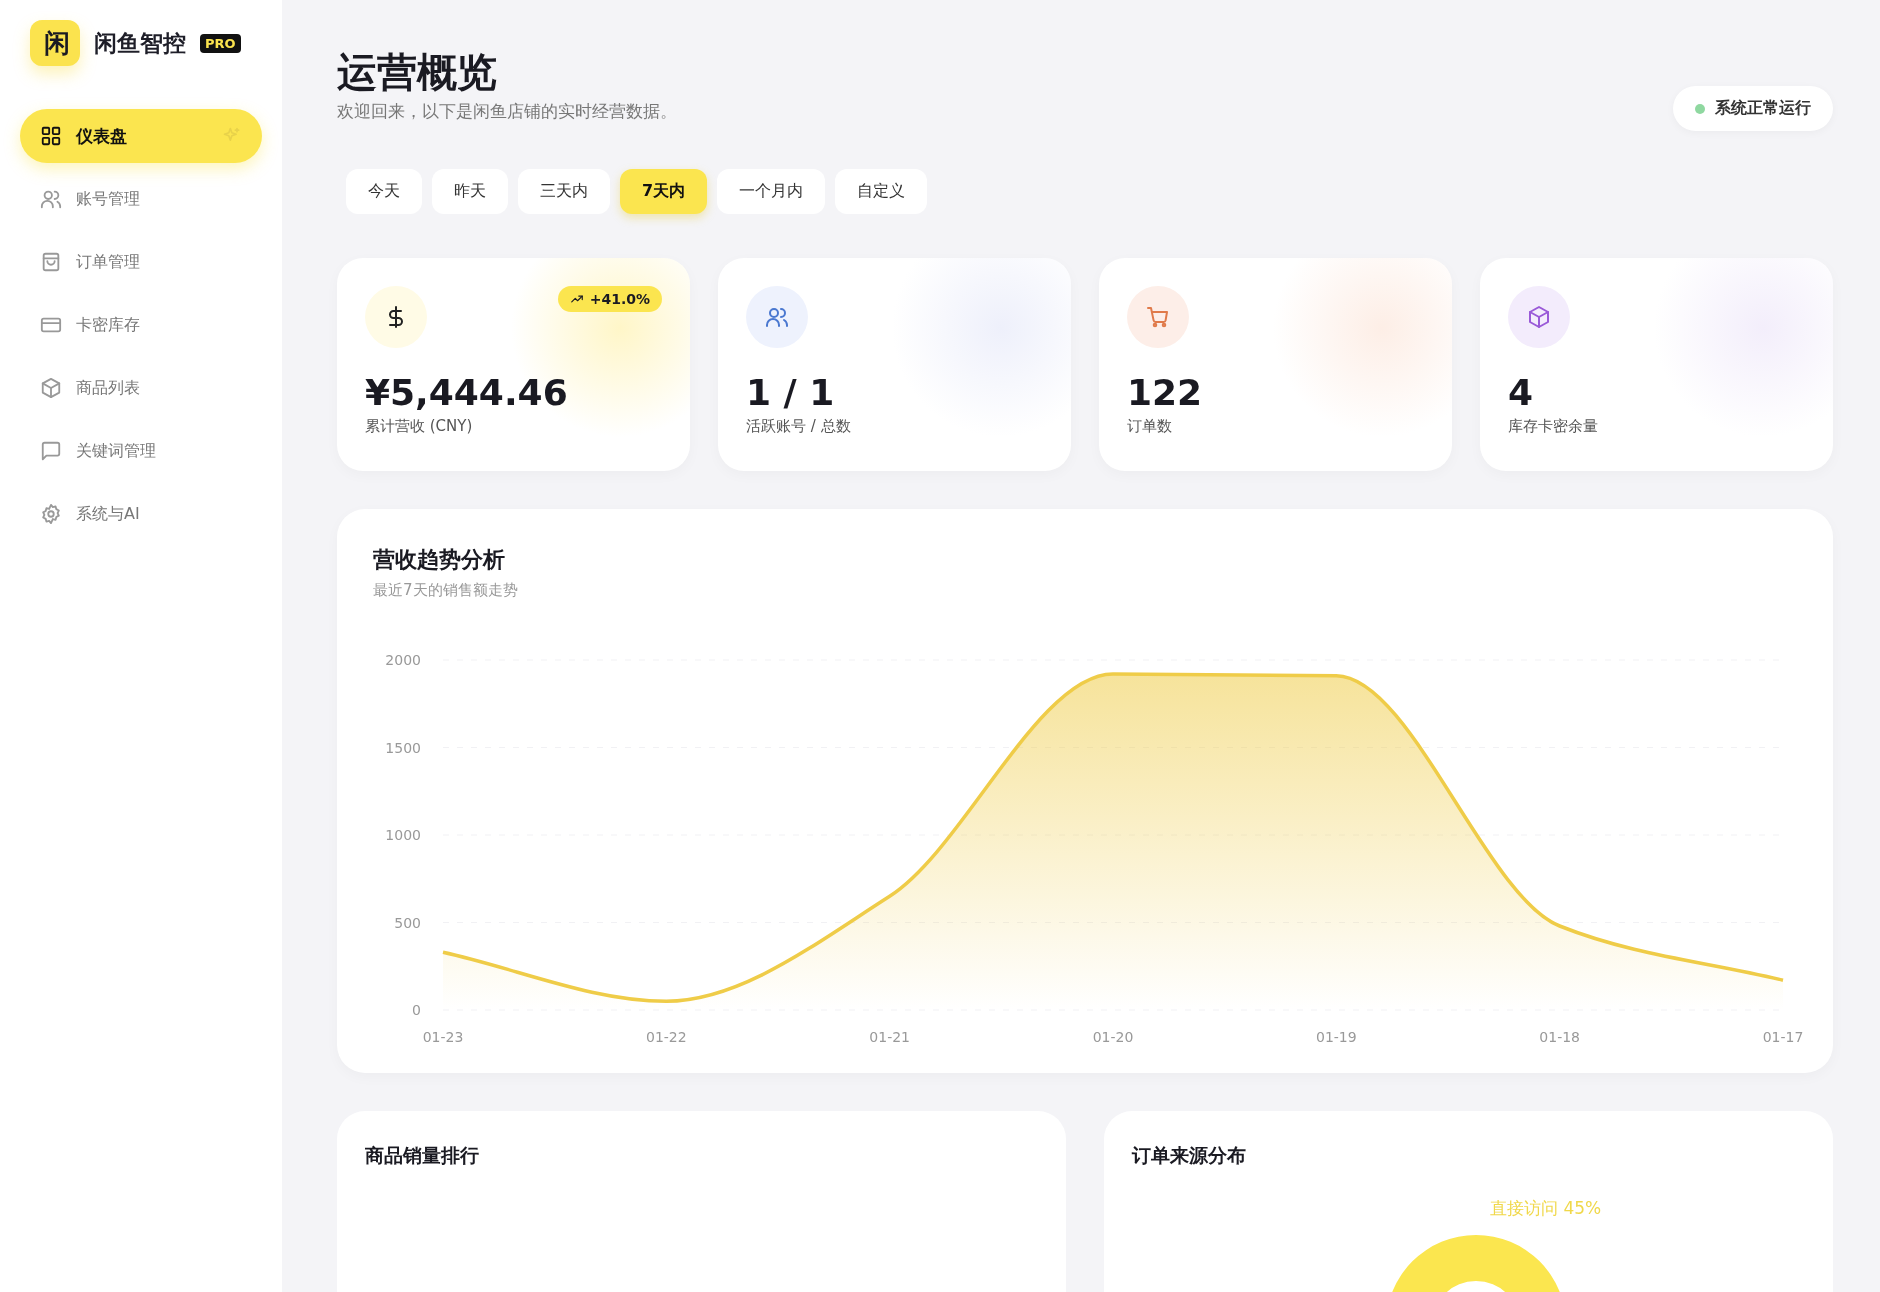 This screenshot has width=1880, height=1292. What do you see at coordinates (141, 388) in the screenshot?
I see `nav-item: 商品列表` at bounding box center [141, 388].